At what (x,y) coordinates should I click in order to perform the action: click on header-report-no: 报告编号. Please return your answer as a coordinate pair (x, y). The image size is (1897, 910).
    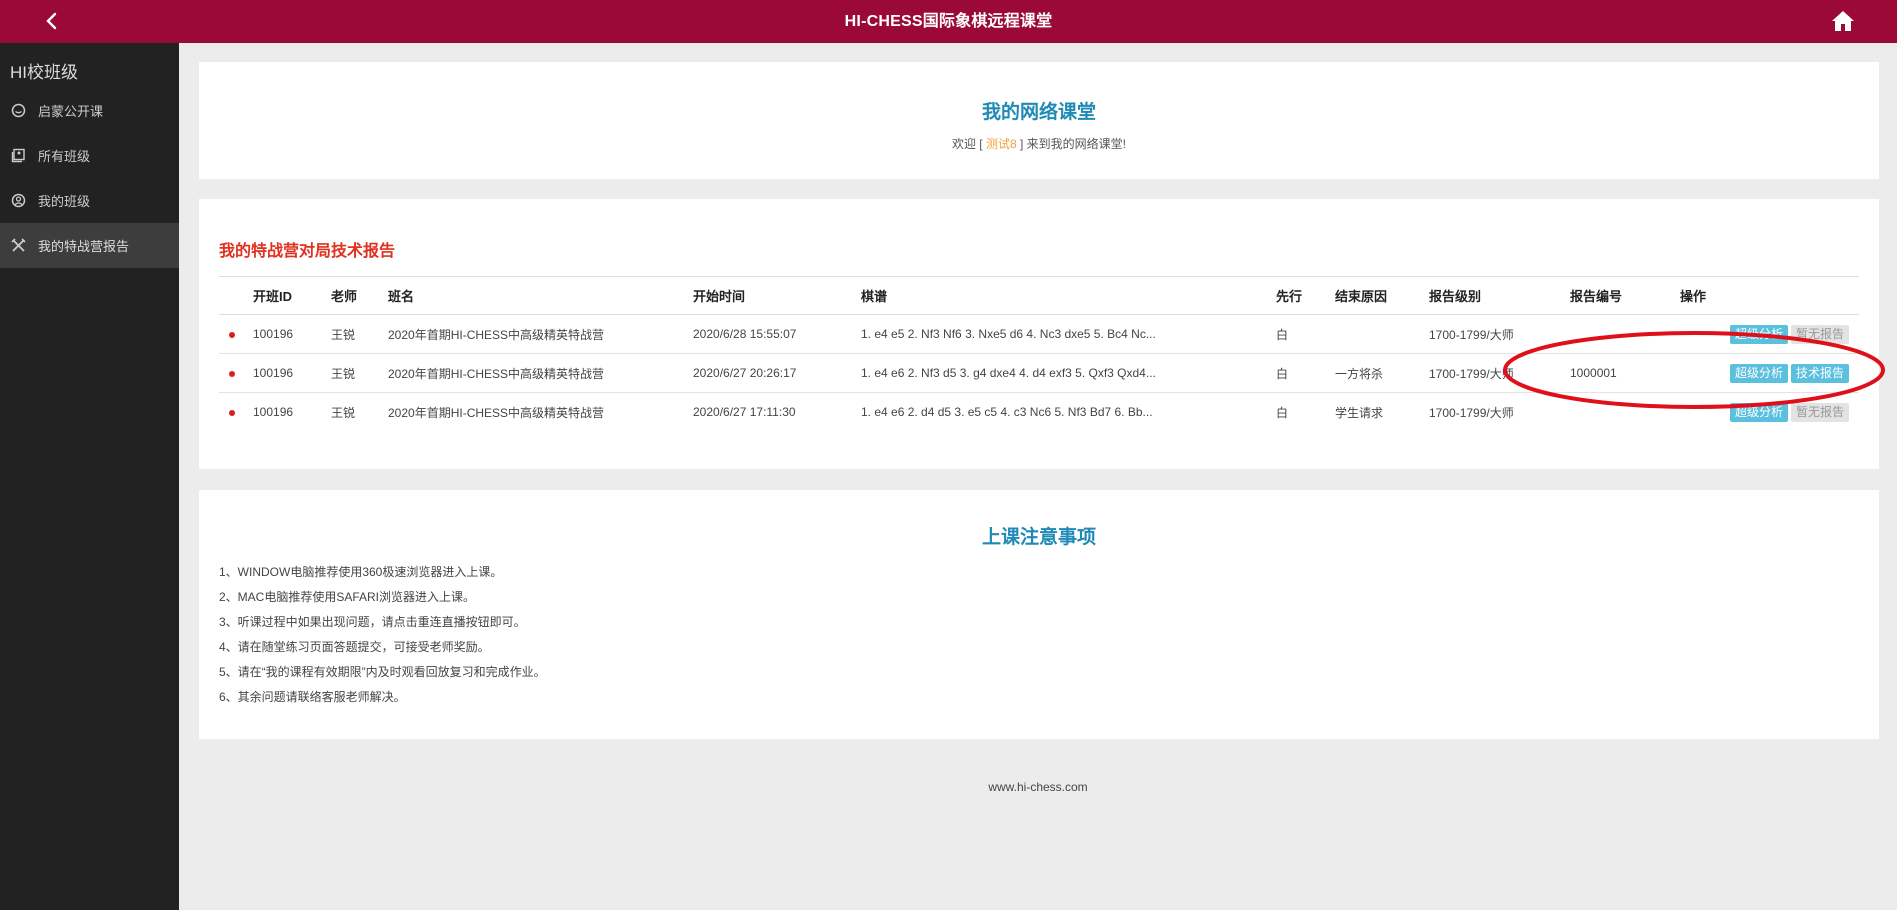
    Looking at the image, I should click on (1625, 295).